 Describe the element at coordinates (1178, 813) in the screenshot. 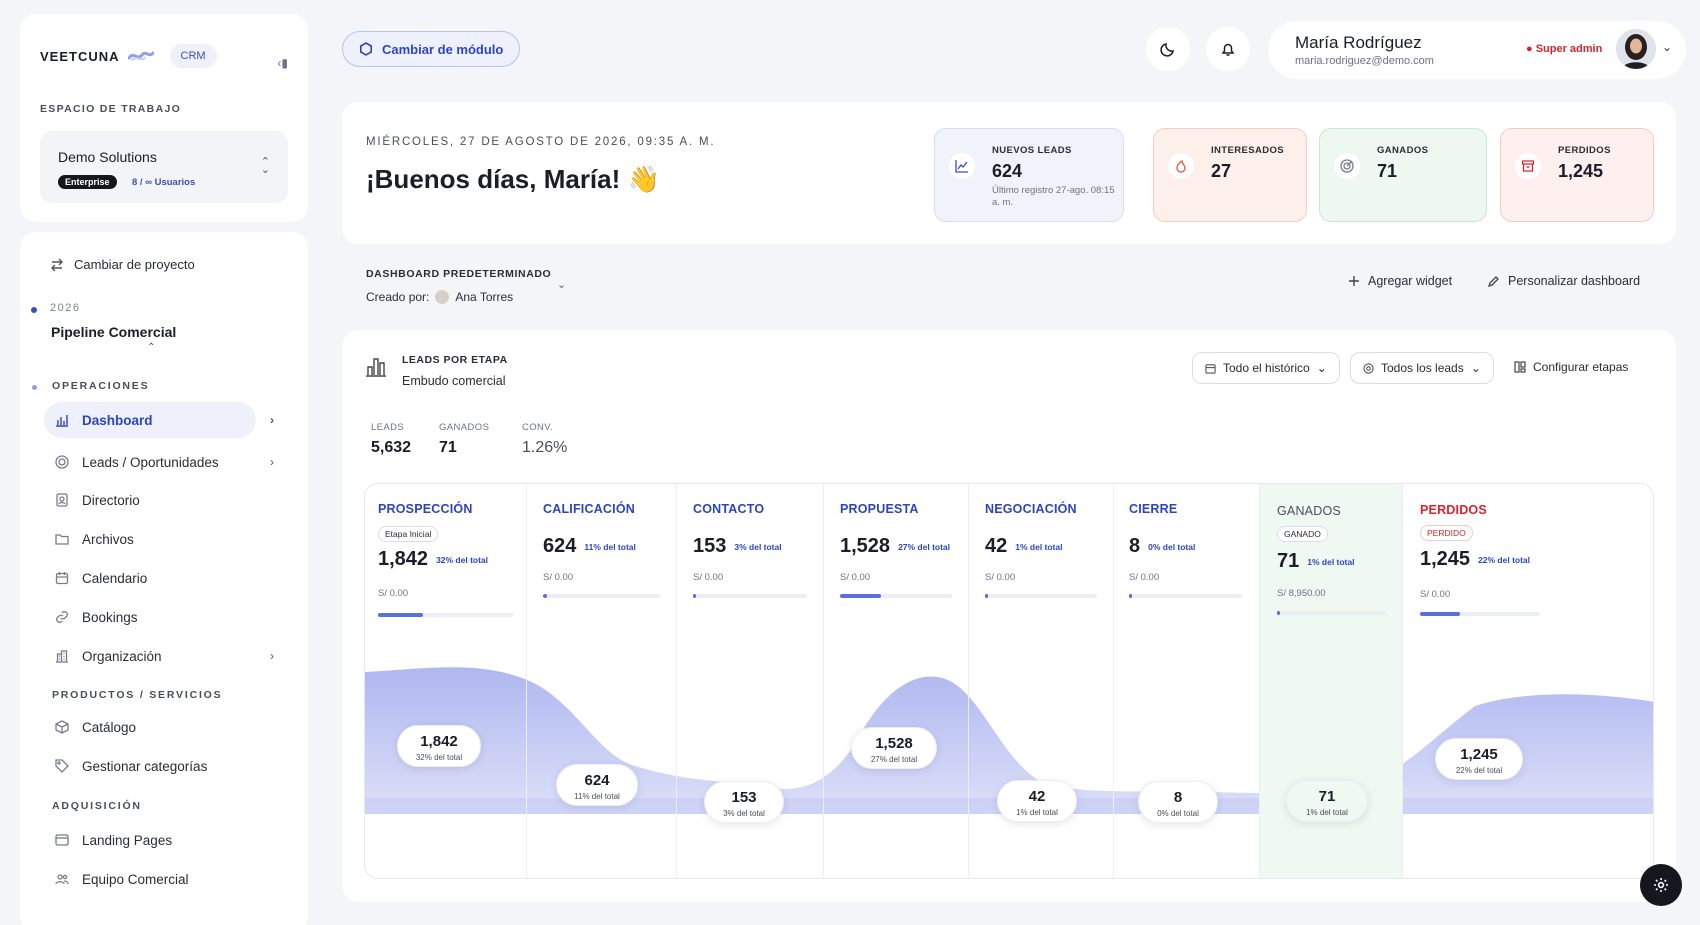

I see `bubble-percent: 0% del total` at that location.